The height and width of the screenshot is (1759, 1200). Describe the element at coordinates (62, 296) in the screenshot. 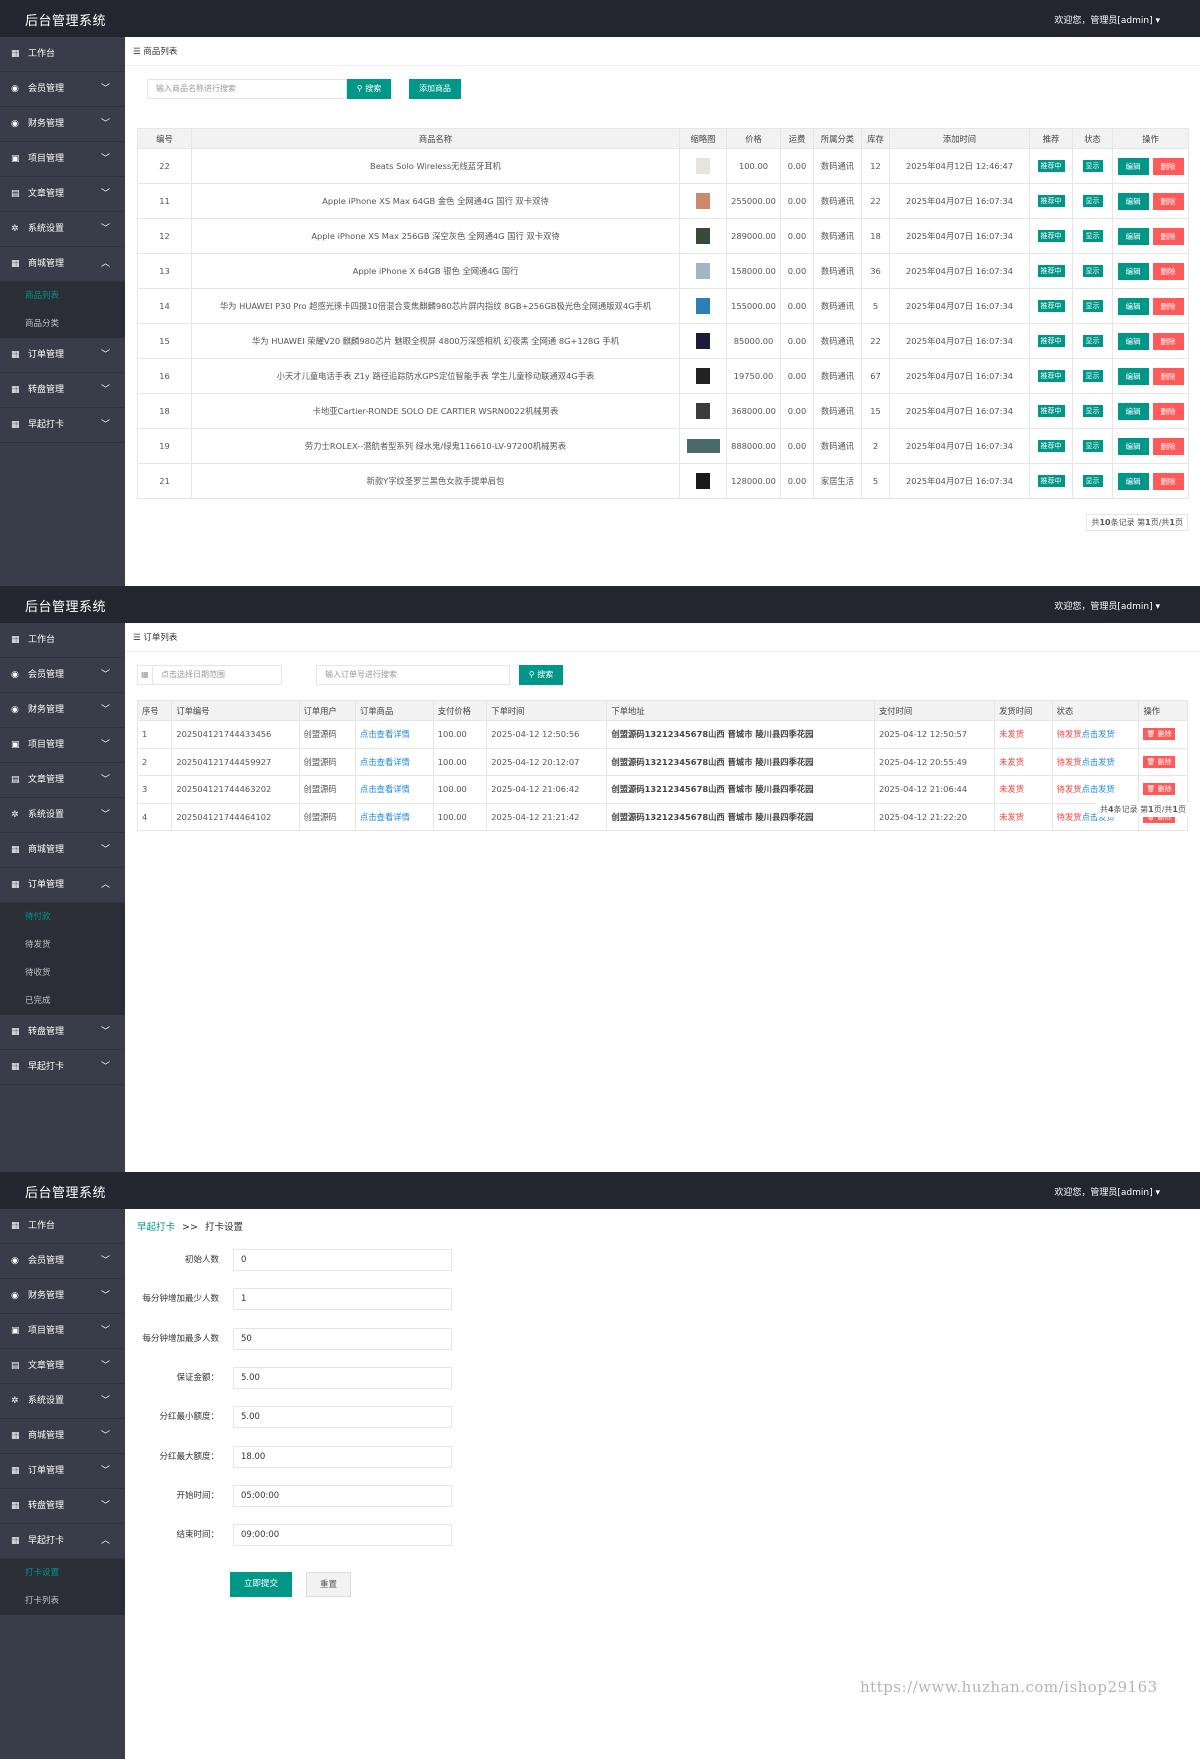

I see `sidebar-subitem-1: 商品列表` at that location.